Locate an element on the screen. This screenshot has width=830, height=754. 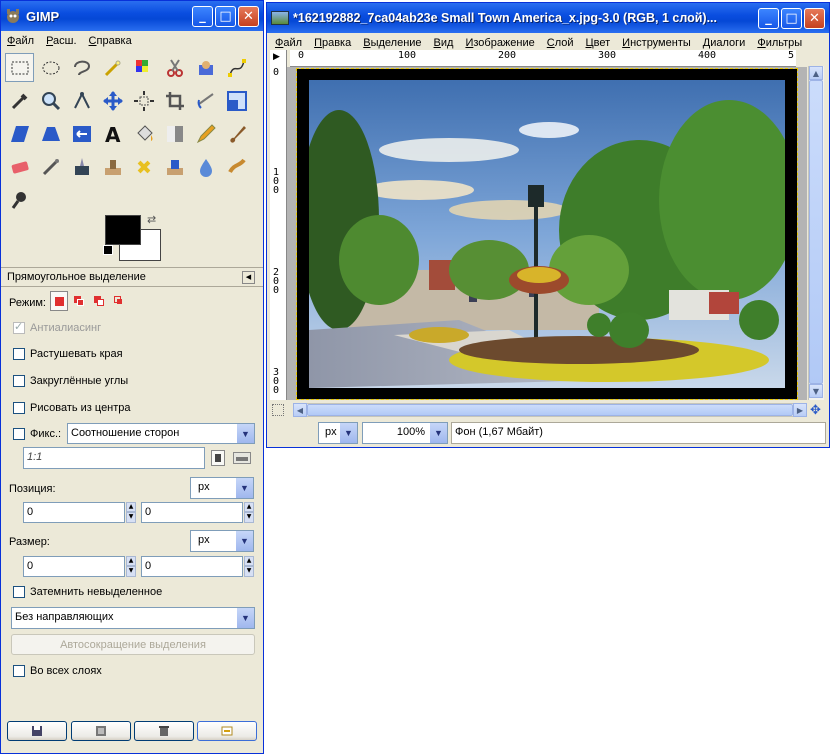
tool-button-crop is located at coordinates (174, 100).